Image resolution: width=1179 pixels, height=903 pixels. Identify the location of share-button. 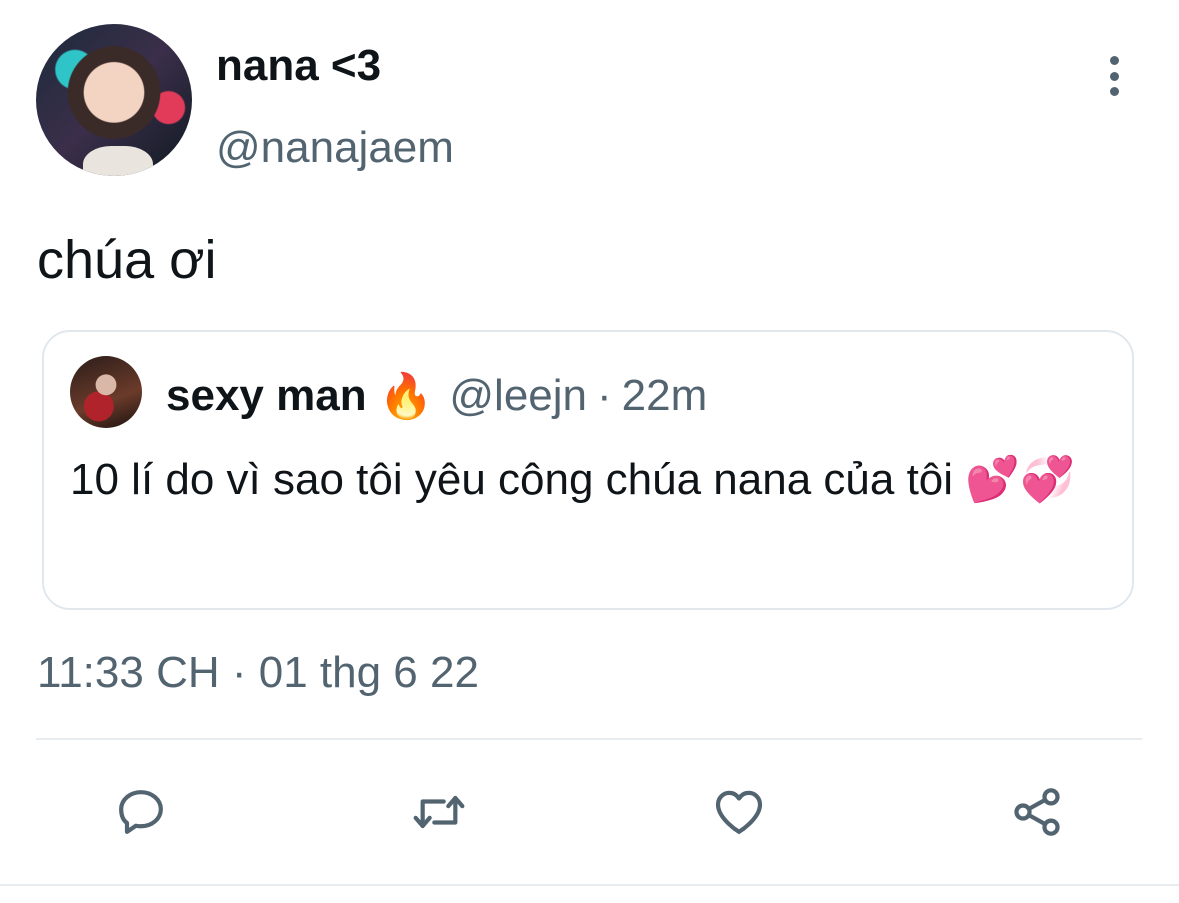
(1037, 812).